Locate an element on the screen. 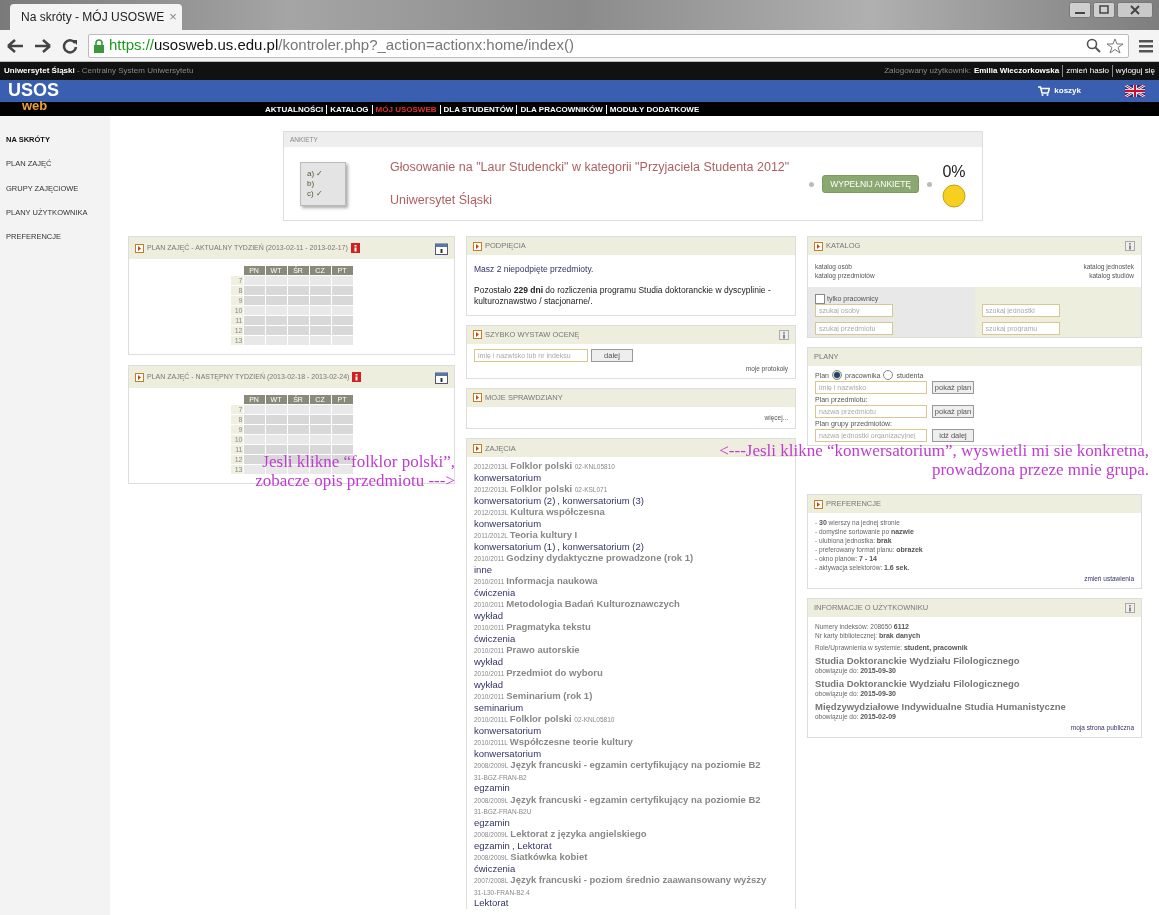  dot-icon is located at coordinates (812, 184).